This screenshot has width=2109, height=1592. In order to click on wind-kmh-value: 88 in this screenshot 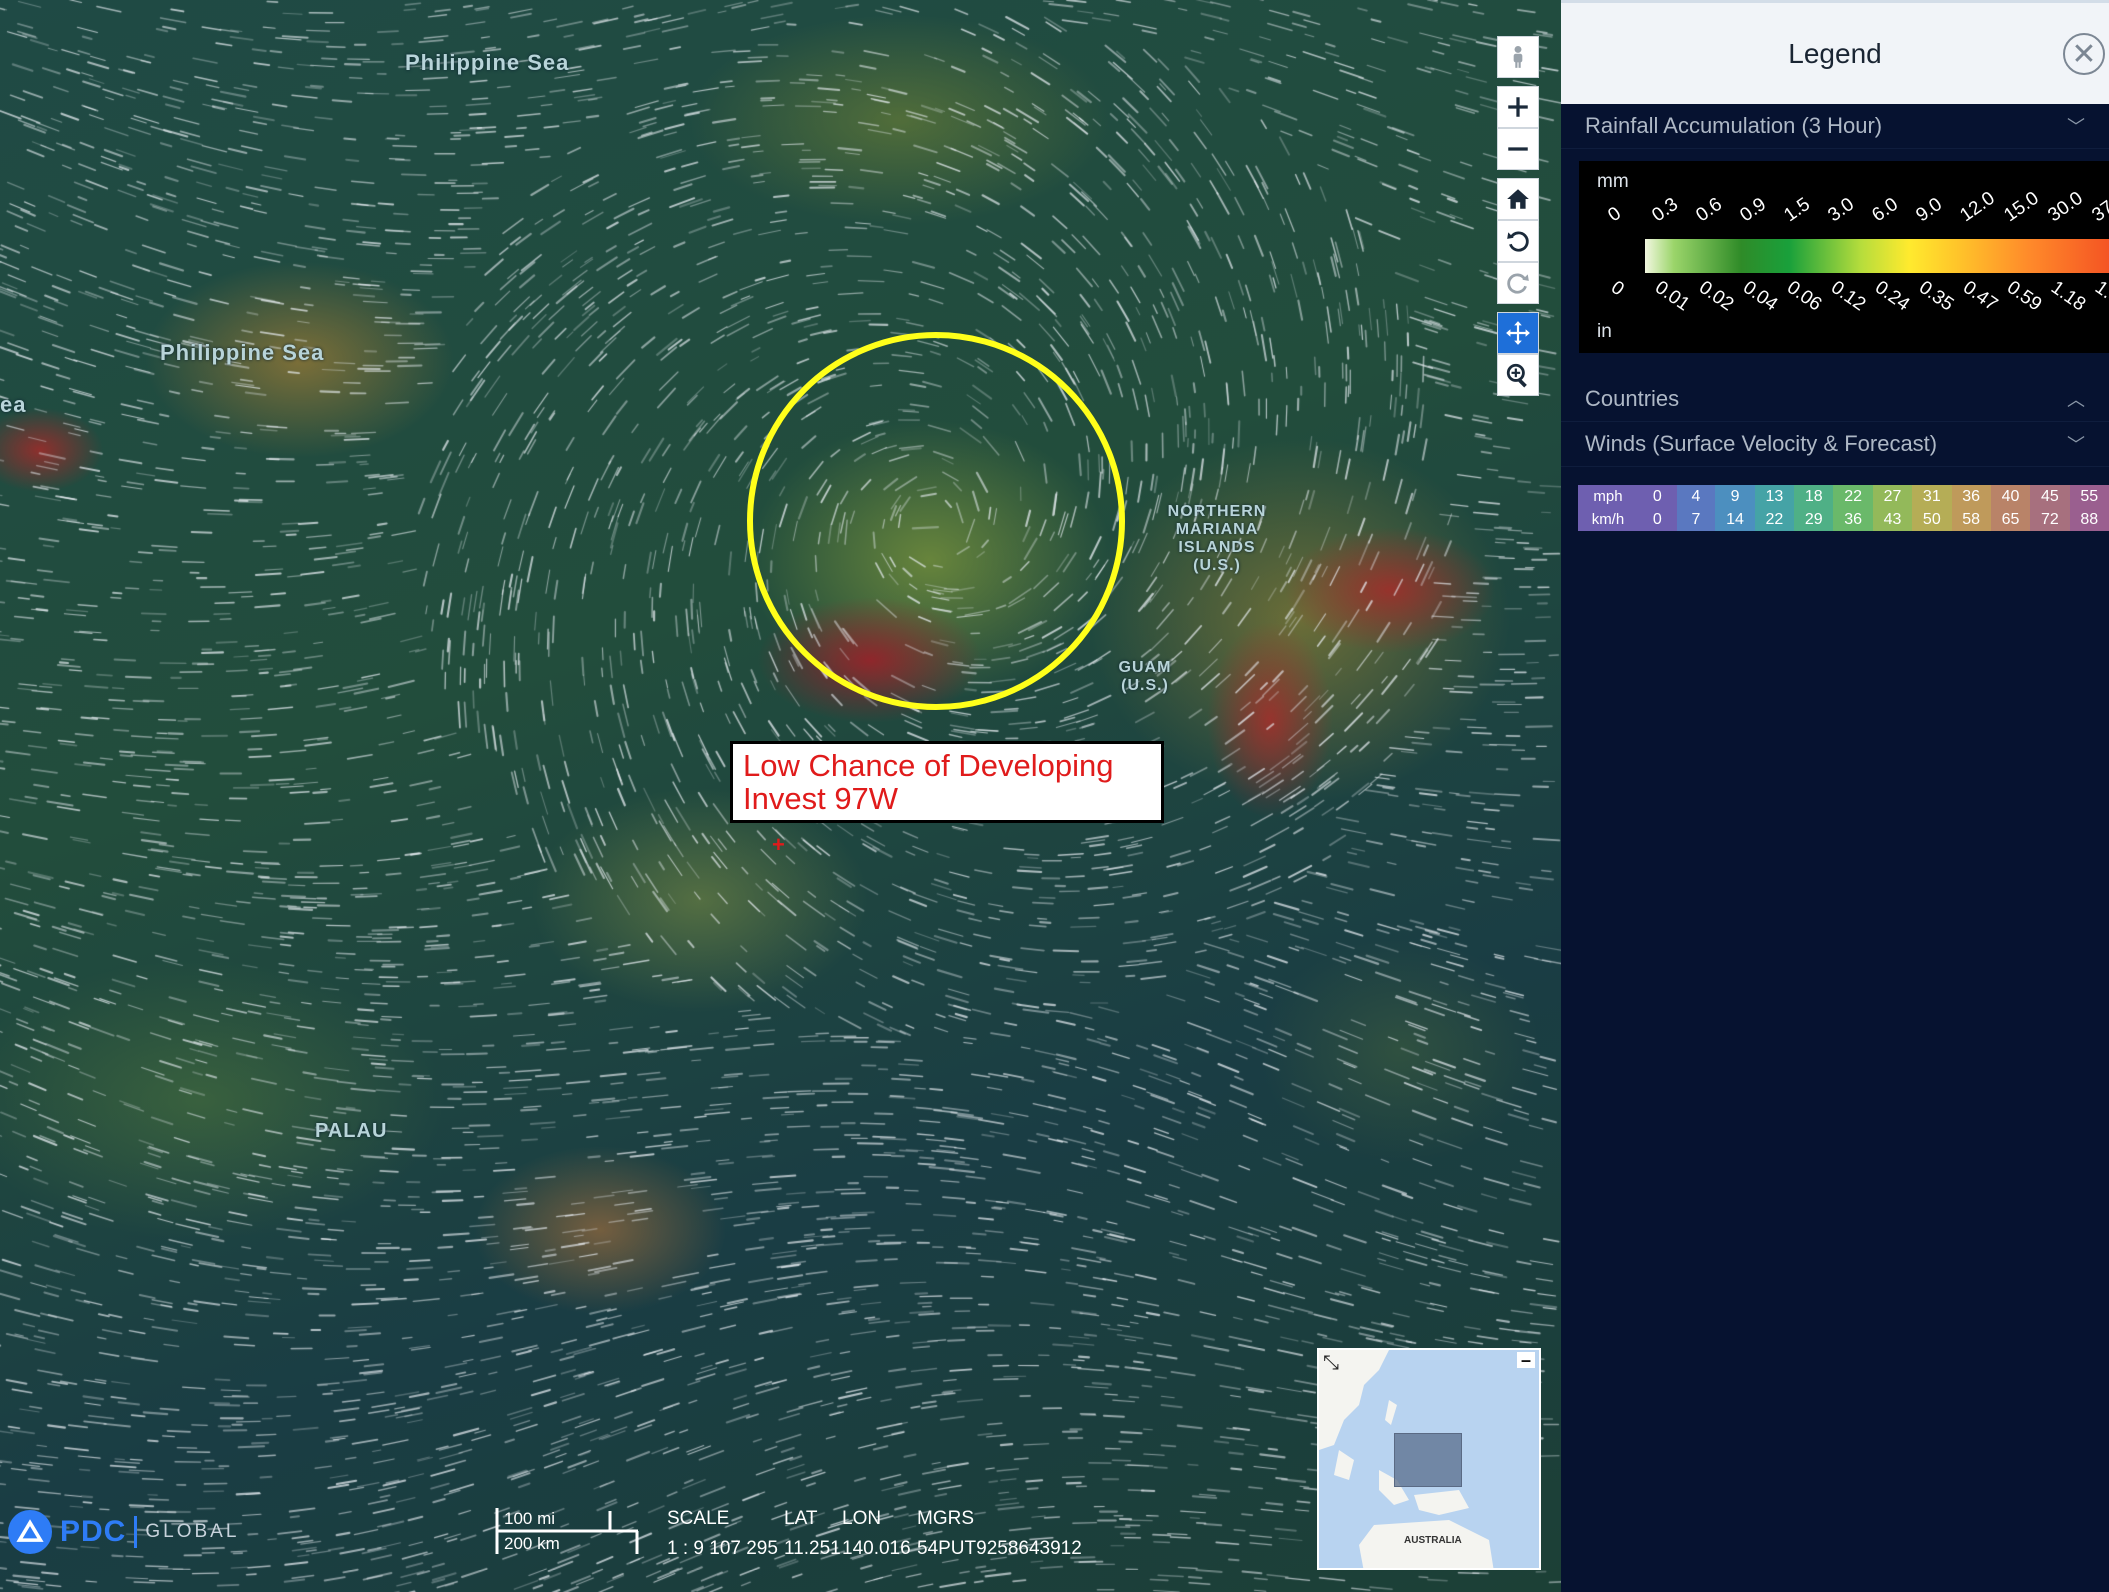, I will do `click(2089, 519)`.